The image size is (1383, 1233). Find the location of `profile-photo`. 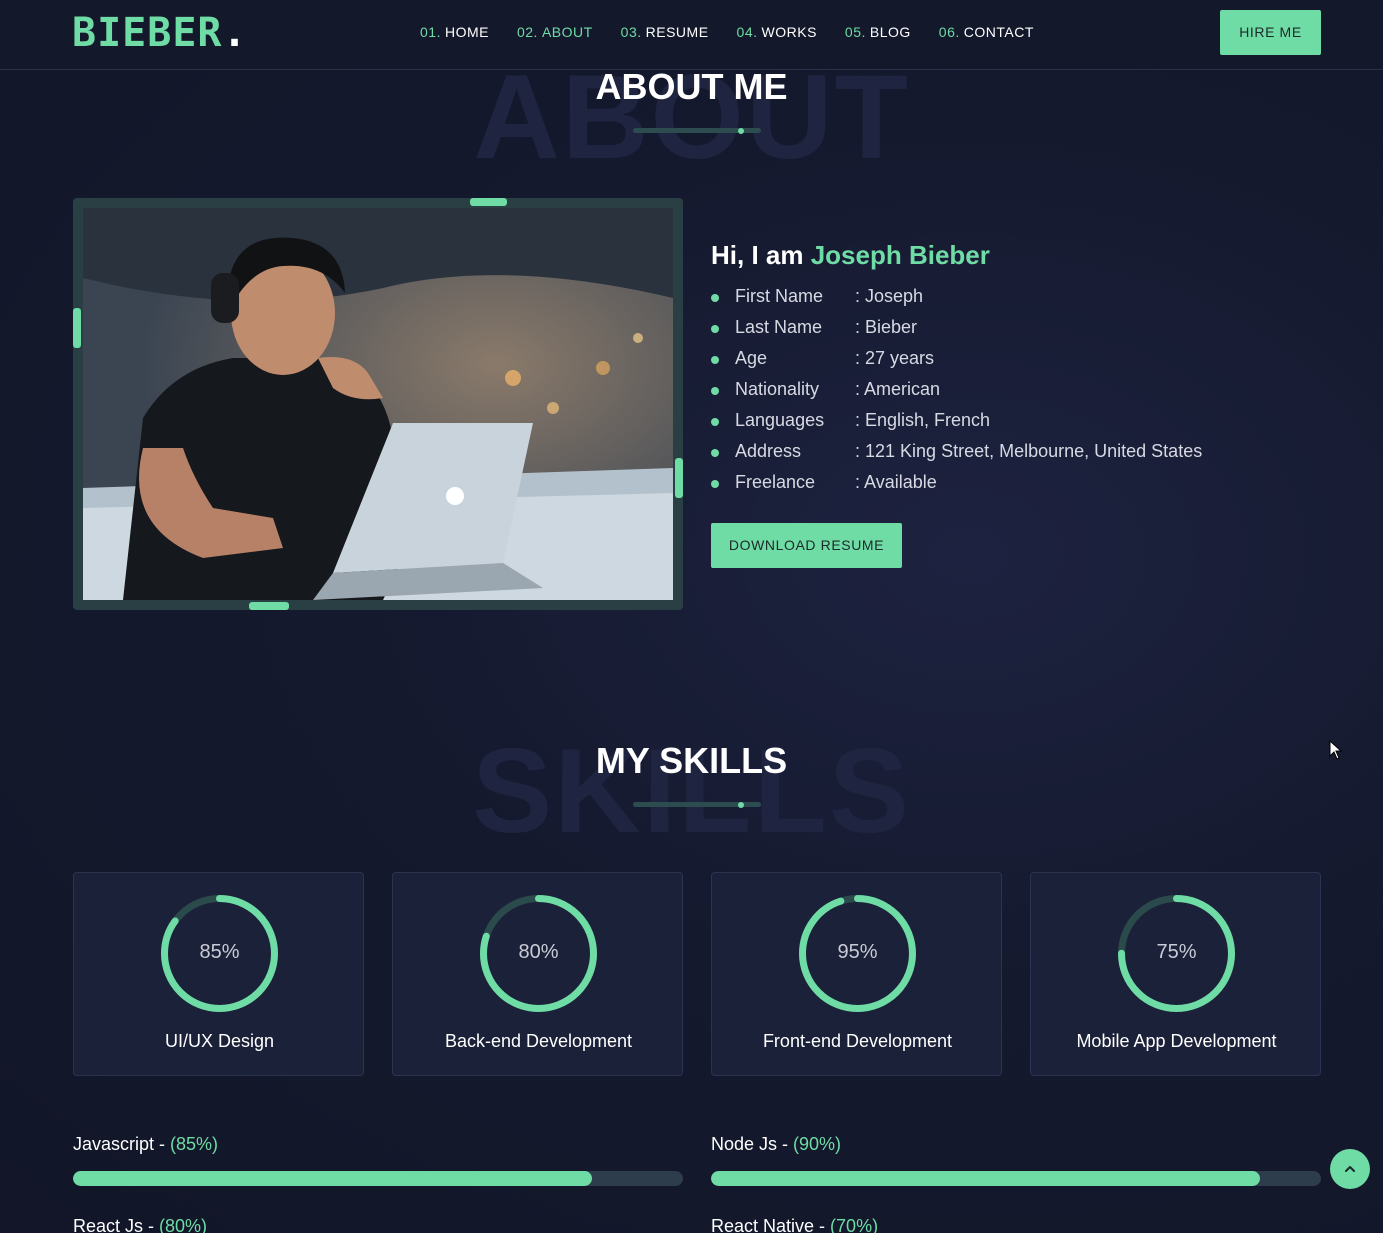

profile-photo is located at coordinates (378, 404).